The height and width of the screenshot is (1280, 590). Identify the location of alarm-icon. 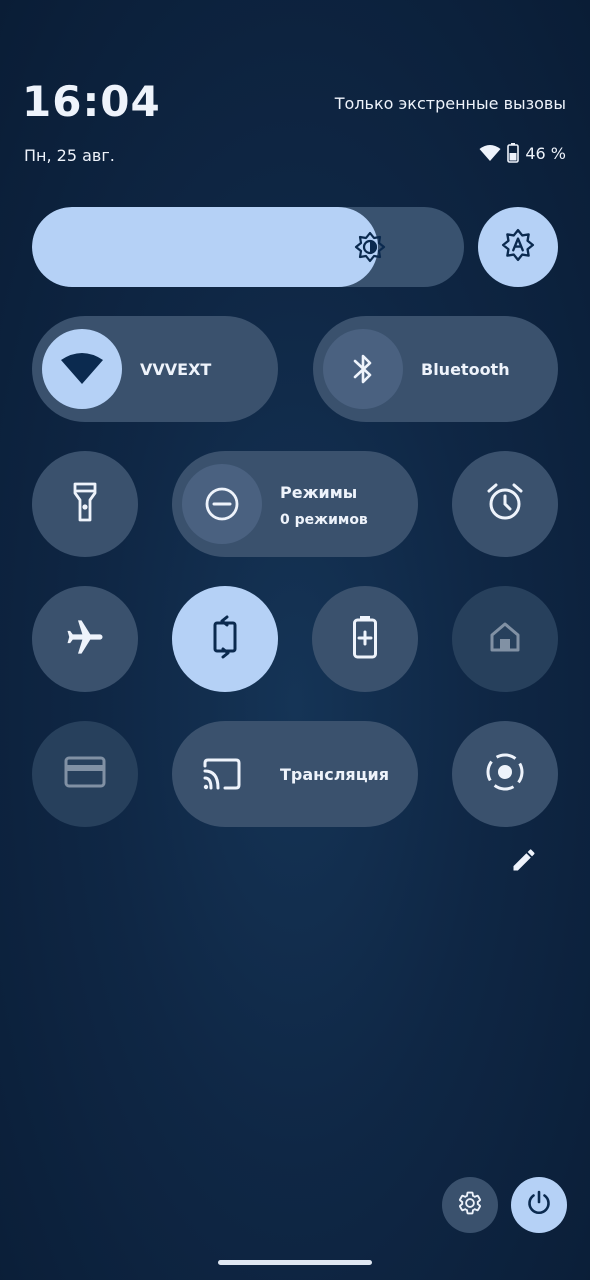
(505, 504).